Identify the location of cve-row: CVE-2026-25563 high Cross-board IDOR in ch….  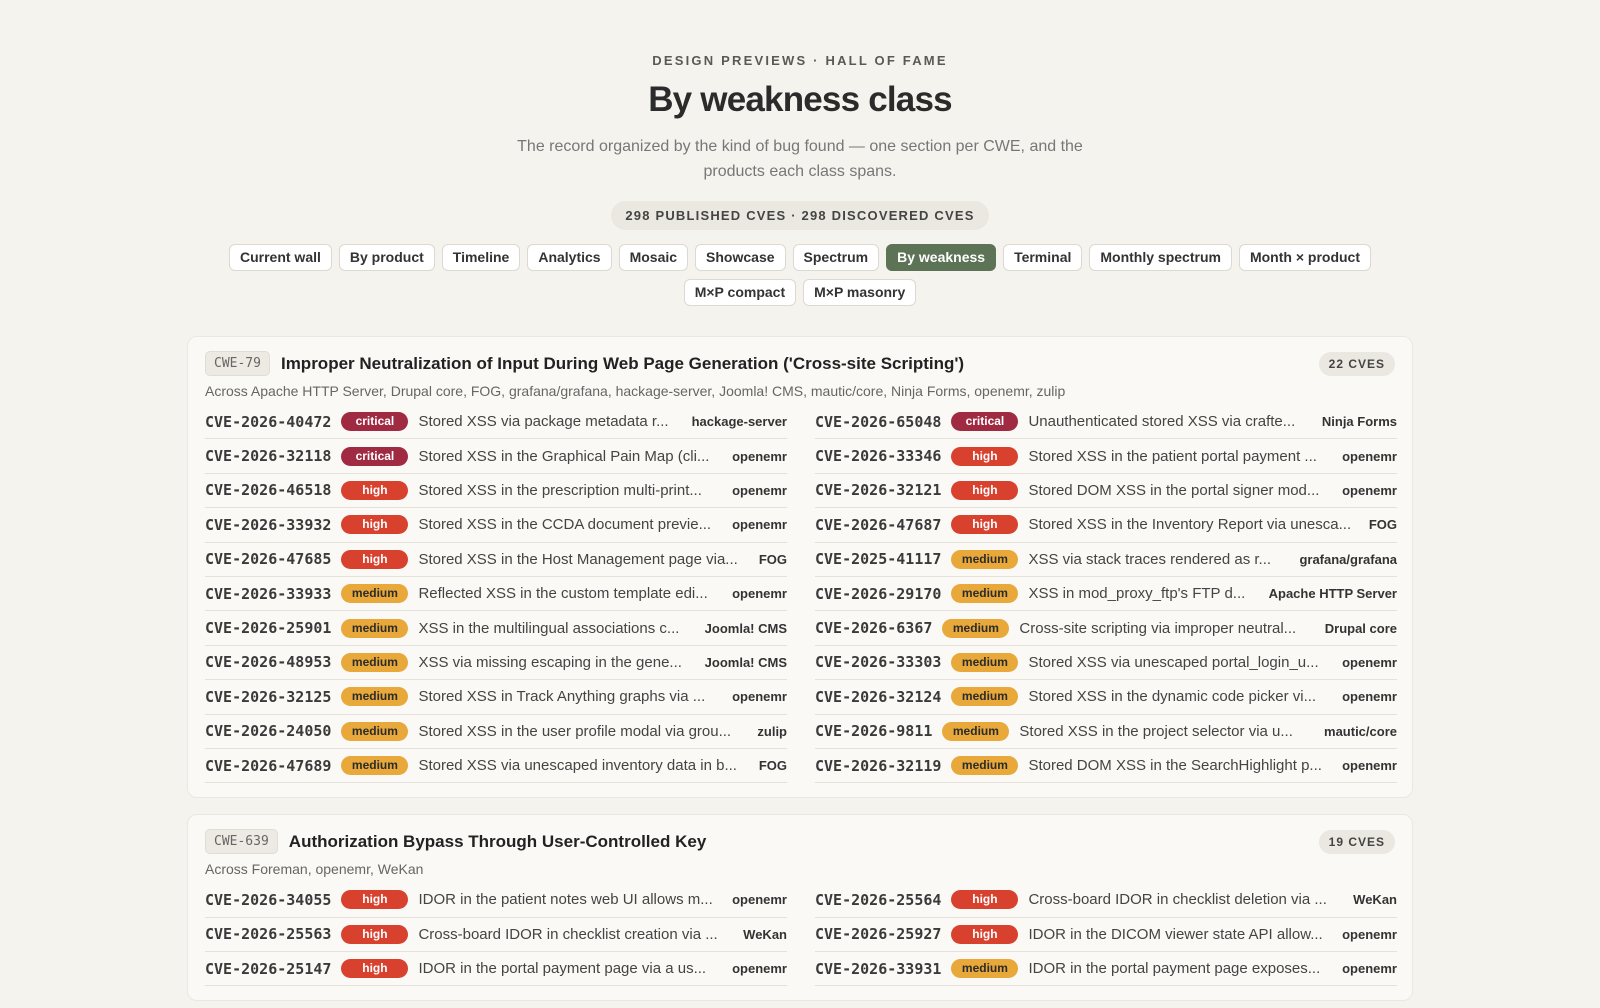
(496, 935).